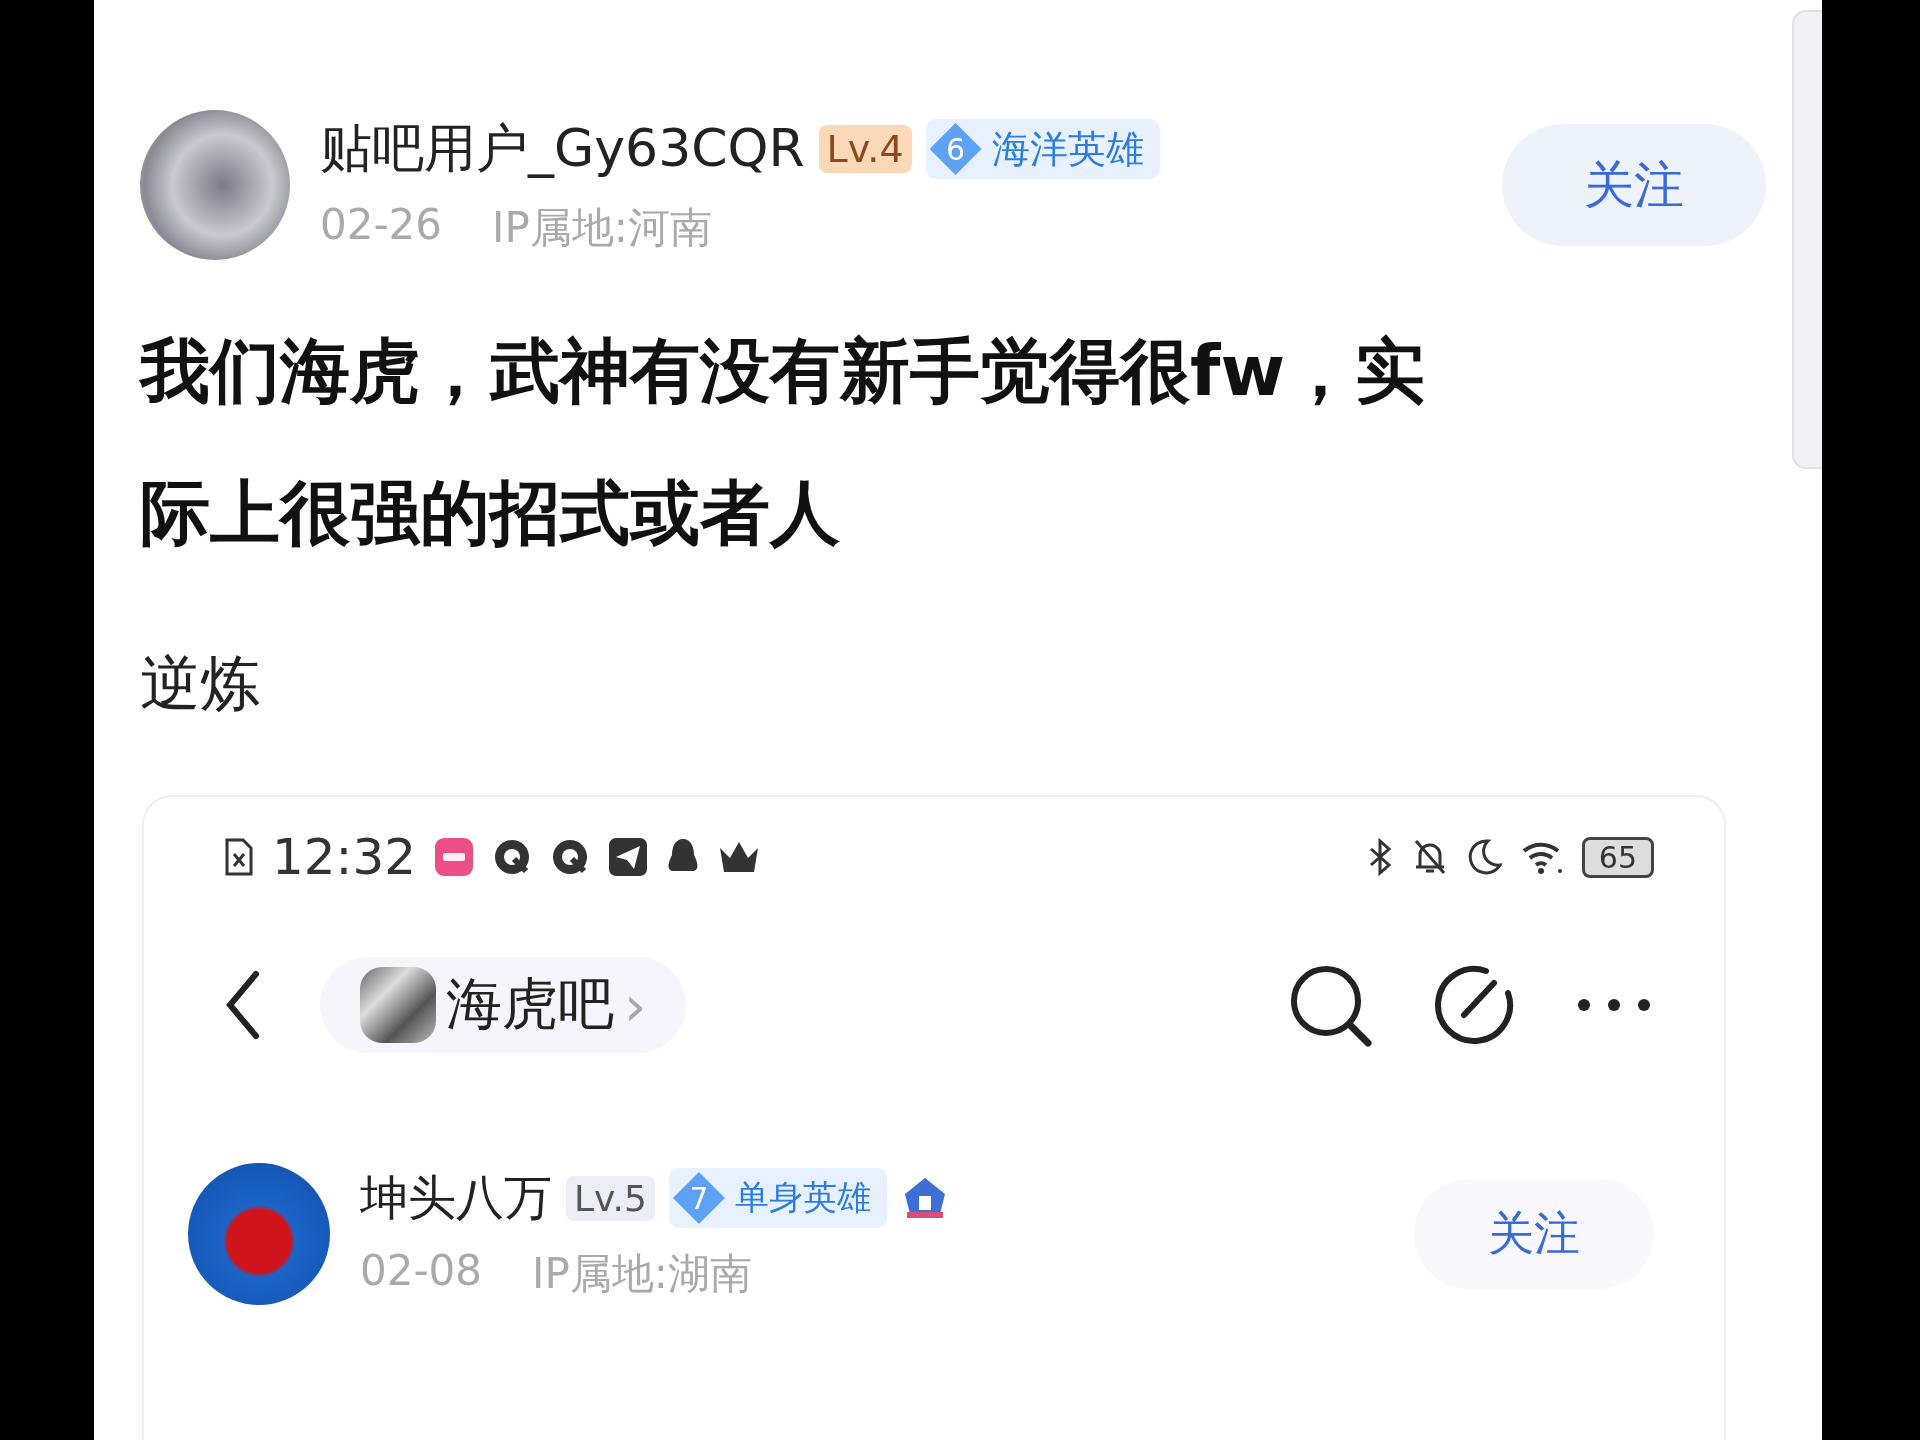 This screenshot has height=1440, width=1920. I want to click on post-title: 我们海虎，武神有没有新手觉得很fw，实际上很强的招式或者人, so click(783, 442).